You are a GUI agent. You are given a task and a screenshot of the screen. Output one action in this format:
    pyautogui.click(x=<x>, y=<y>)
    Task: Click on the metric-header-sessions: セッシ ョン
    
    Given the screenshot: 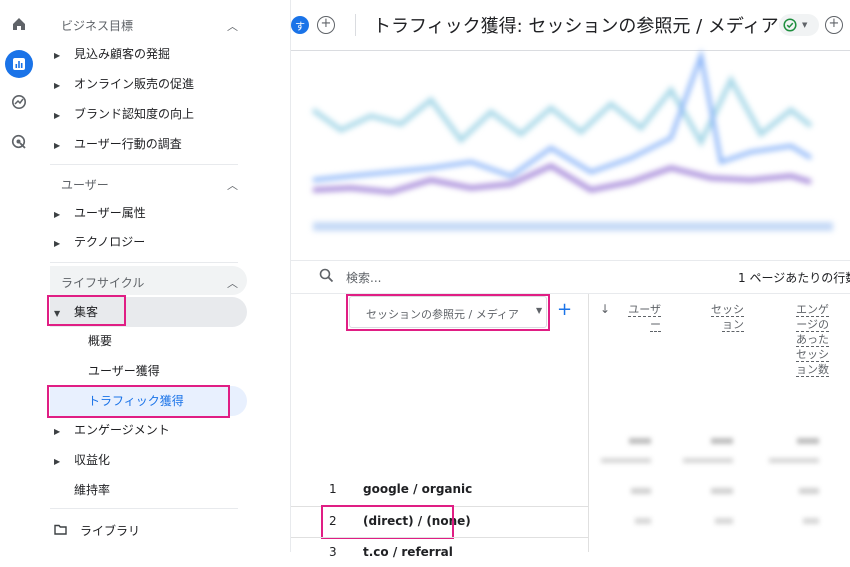 What is the action you would take?
    pyautogui.click(x=723, y=317)
    